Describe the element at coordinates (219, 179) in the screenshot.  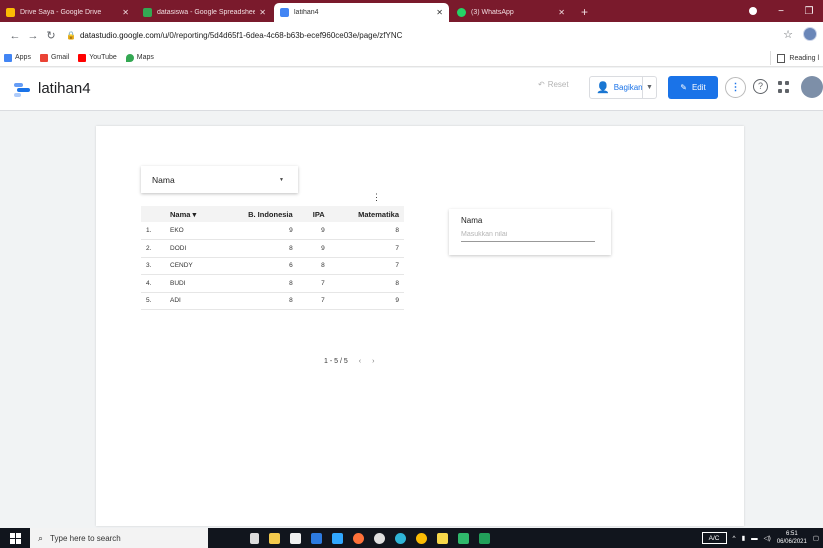
I see `nama-filter-dropdown: Nama ▼` at that location.